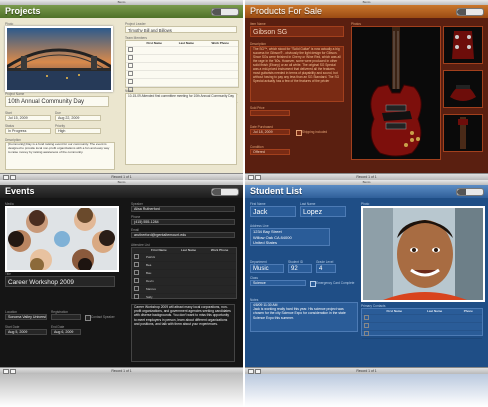  I want to click on table-cell: Devin, so click(159, 281).